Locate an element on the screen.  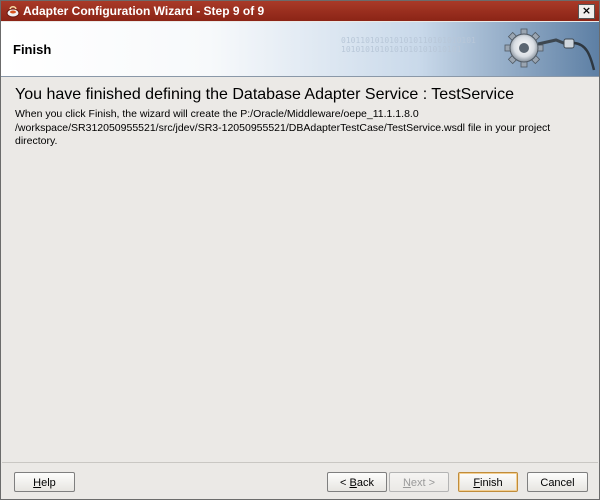
cancel-button: Cancel is located at coordinates (557, 482).